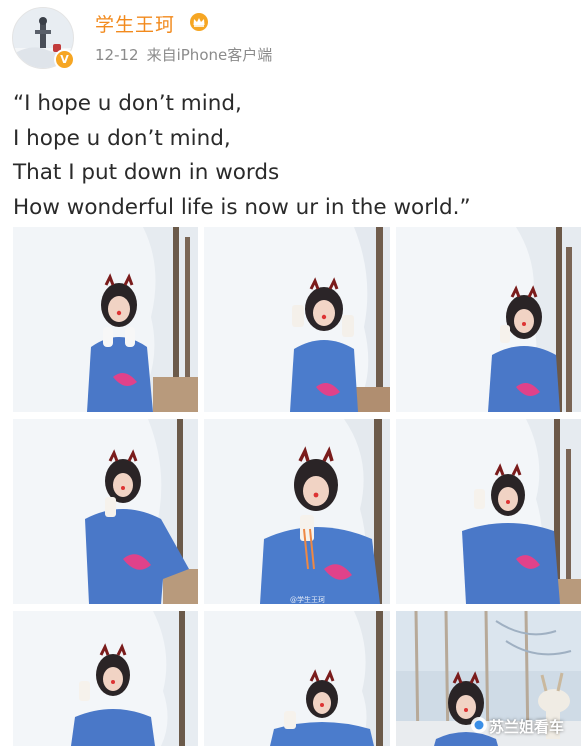 Image resolution: width=581 pixels, height=746 pixels. I want to click on photo-tile-5: @学生王珂, so click(297, 511).